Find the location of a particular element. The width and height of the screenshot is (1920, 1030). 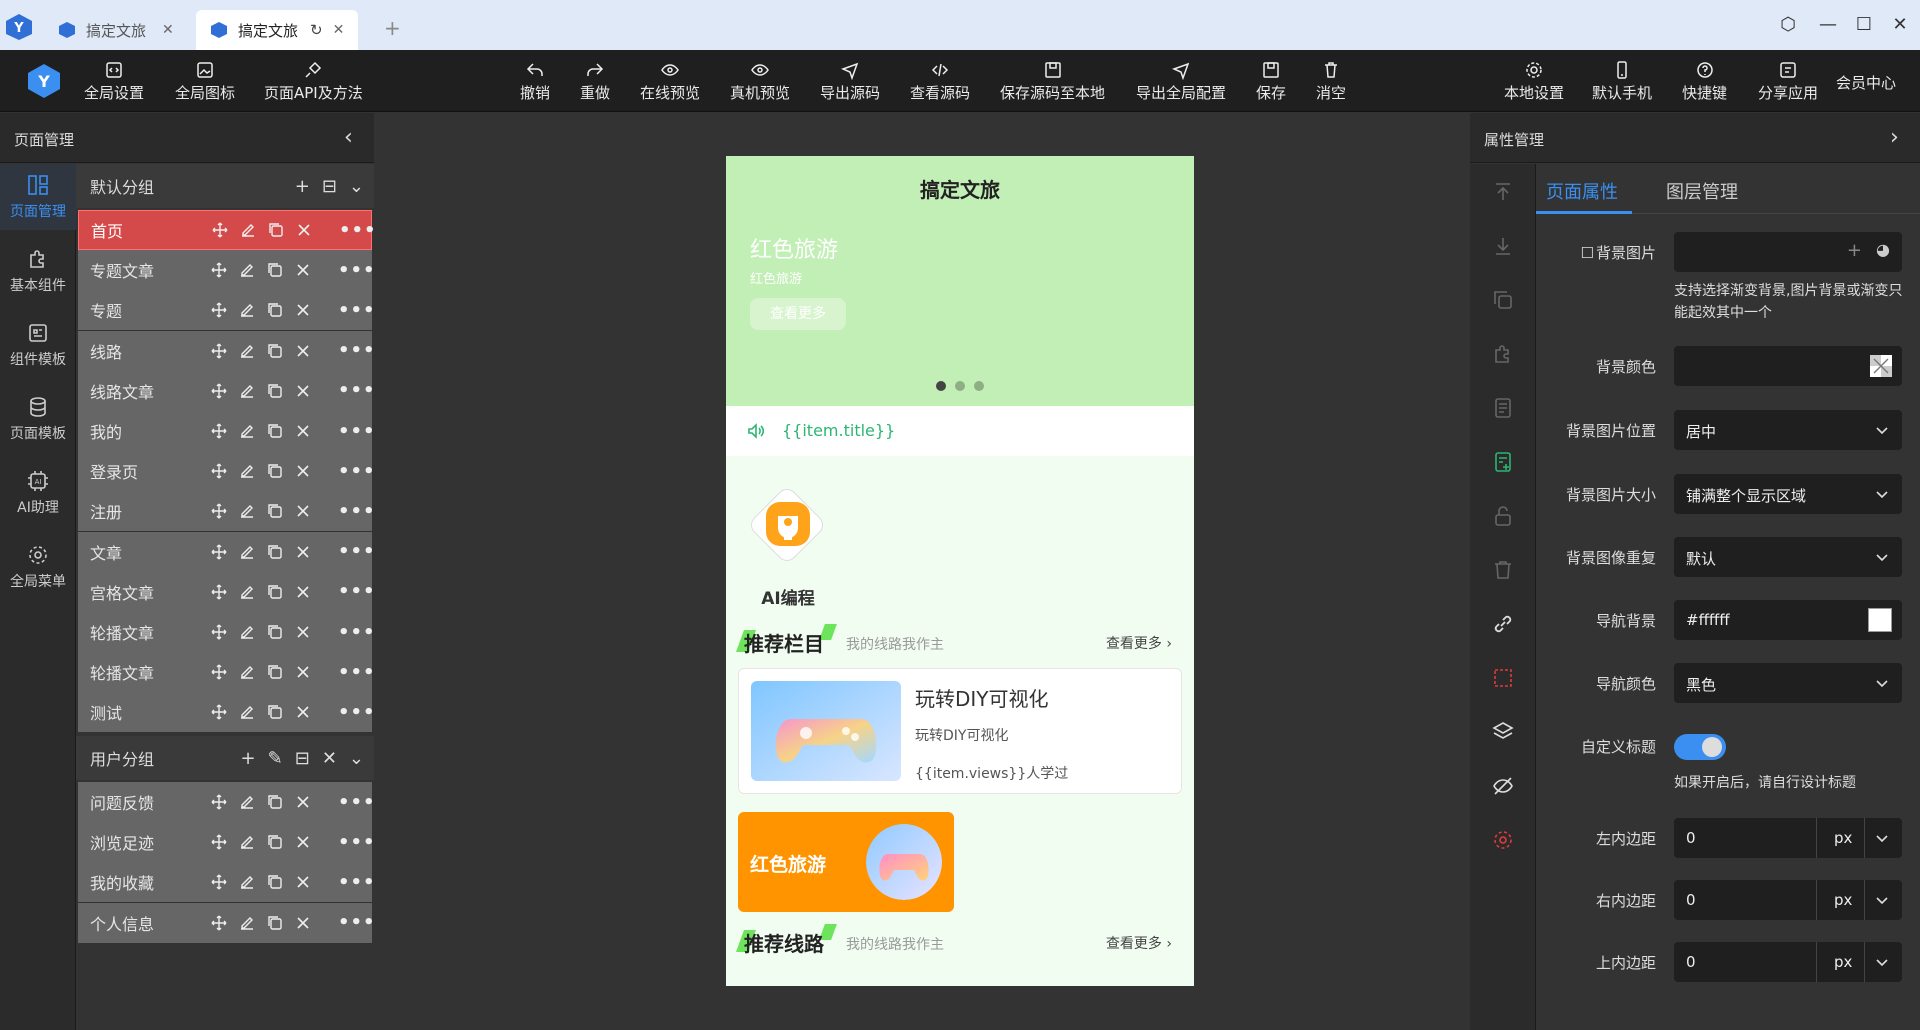

page-api-button: 页面API及方法 is located at coordinates (313, 81).